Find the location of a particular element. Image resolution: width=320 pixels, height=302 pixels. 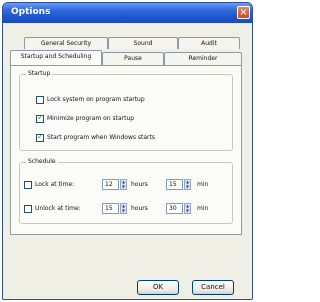

tab-reminder: Reminder is located at coordinates (203, 58).